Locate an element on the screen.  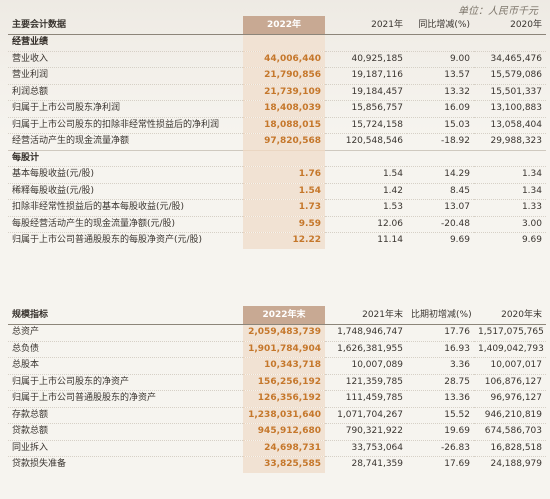
row-label: 稀释每股收益(元/股) is located at coordinates (125, 191).